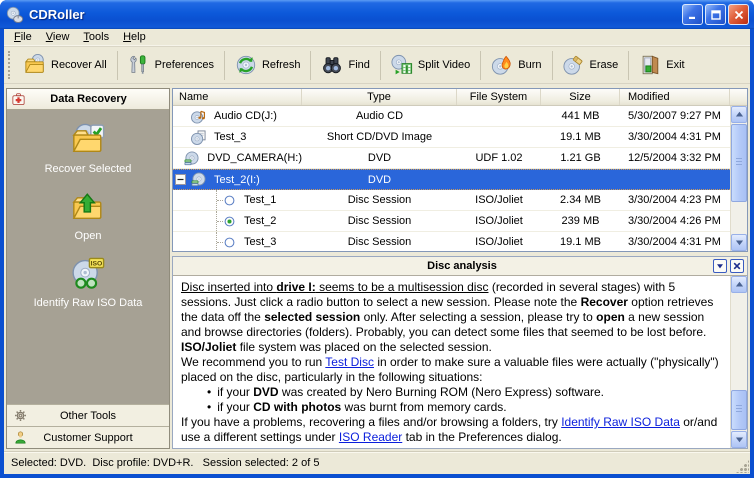 Image resolution: width=754 pixels, height=478 pixels. I want to click on column-header-file-system: File System, so click(499, 97).